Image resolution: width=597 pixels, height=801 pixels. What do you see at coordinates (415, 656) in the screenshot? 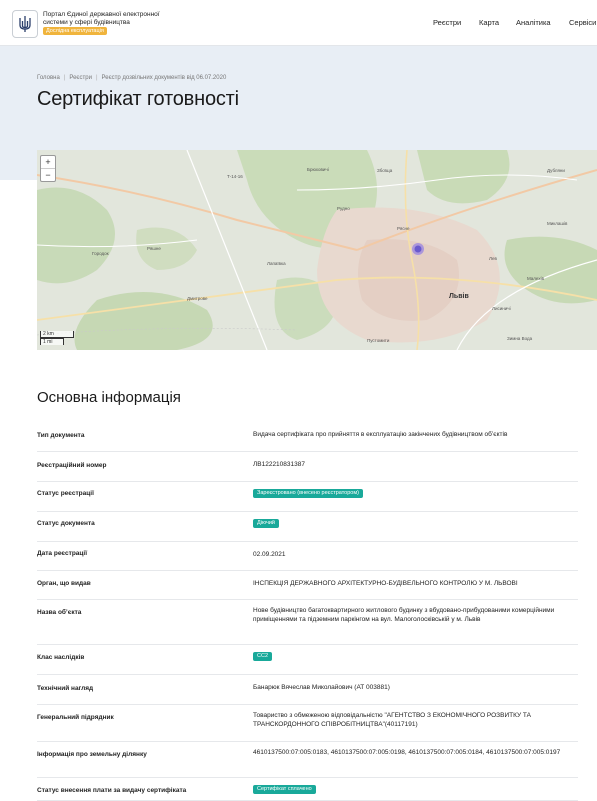
I see `info-value: СС2` at bounding box center [415, 656].